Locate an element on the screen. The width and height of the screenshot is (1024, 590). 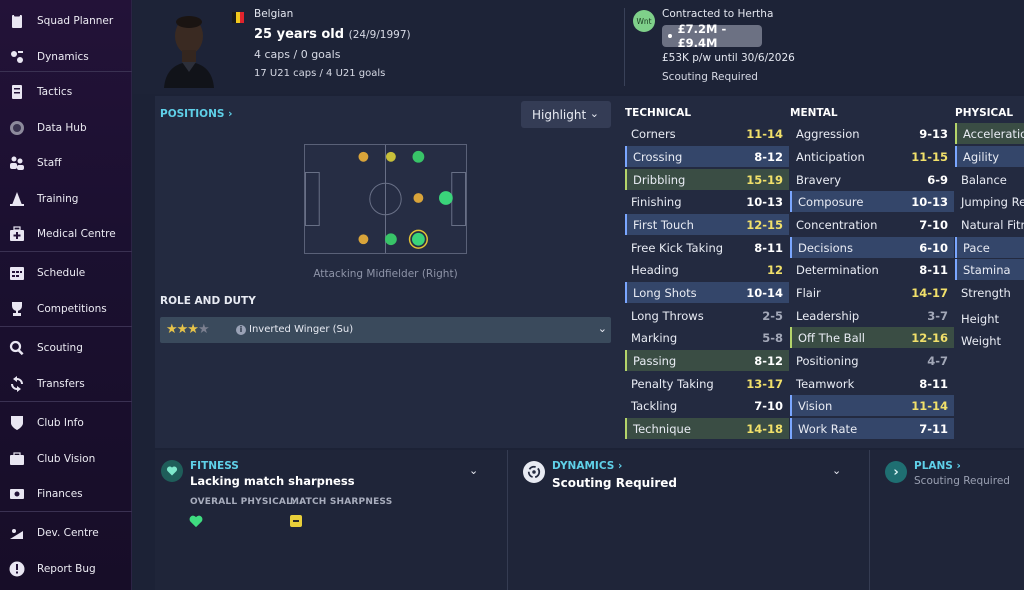
sidebar-item-label: Staff is located at coordinates (49, 163).